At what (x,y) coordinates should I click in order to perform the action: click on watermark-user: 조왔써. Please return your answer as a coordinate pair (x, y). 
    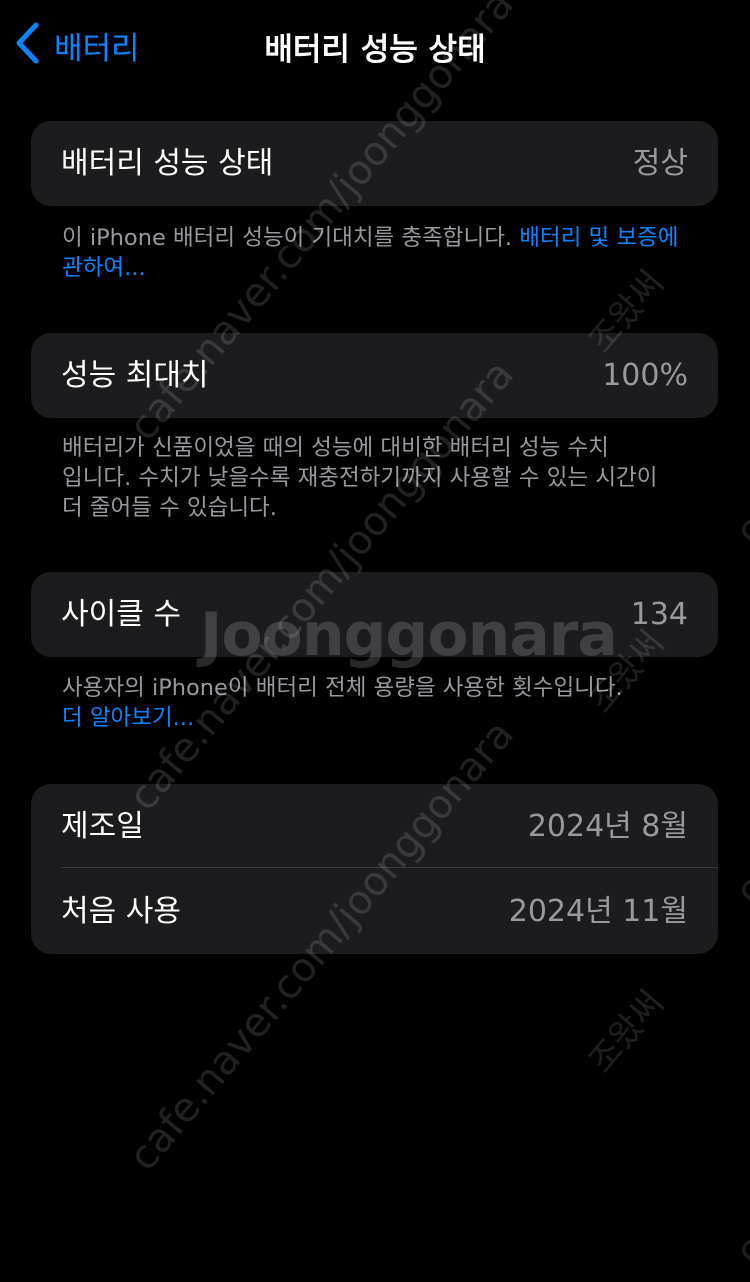
    Looking at the image, I should click on (627, 1032).